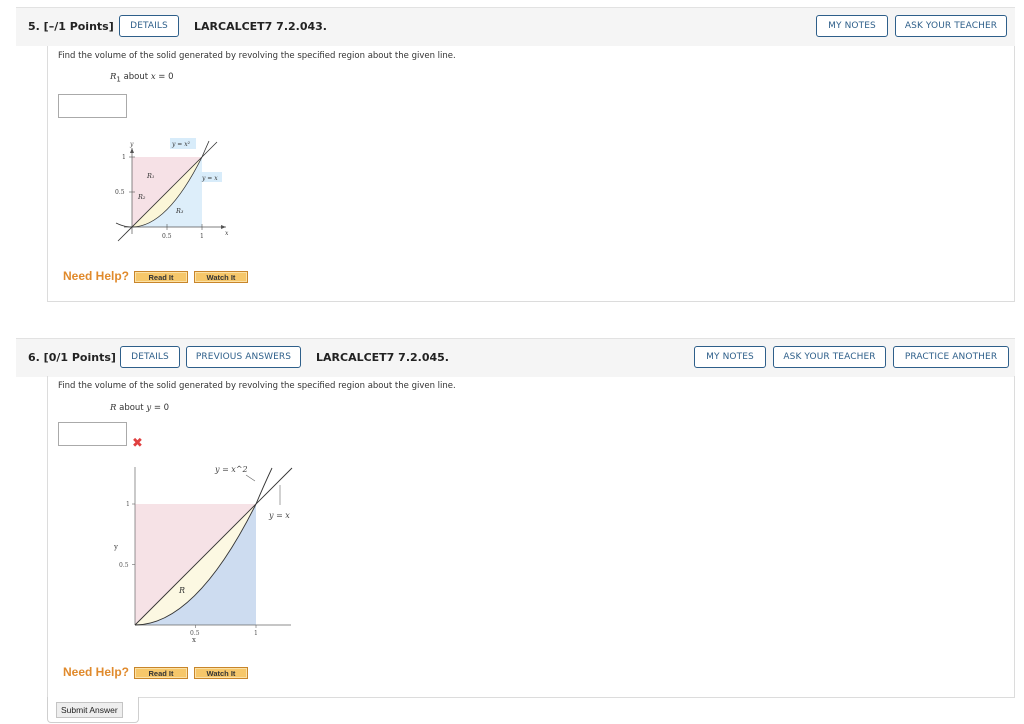 This screenshot has height=724, width=1024. What do you see at coordinates (96, 672) in the screenshot?
I see `question-6-need-help-label: Need Help?` at bounding box center [96, 672].